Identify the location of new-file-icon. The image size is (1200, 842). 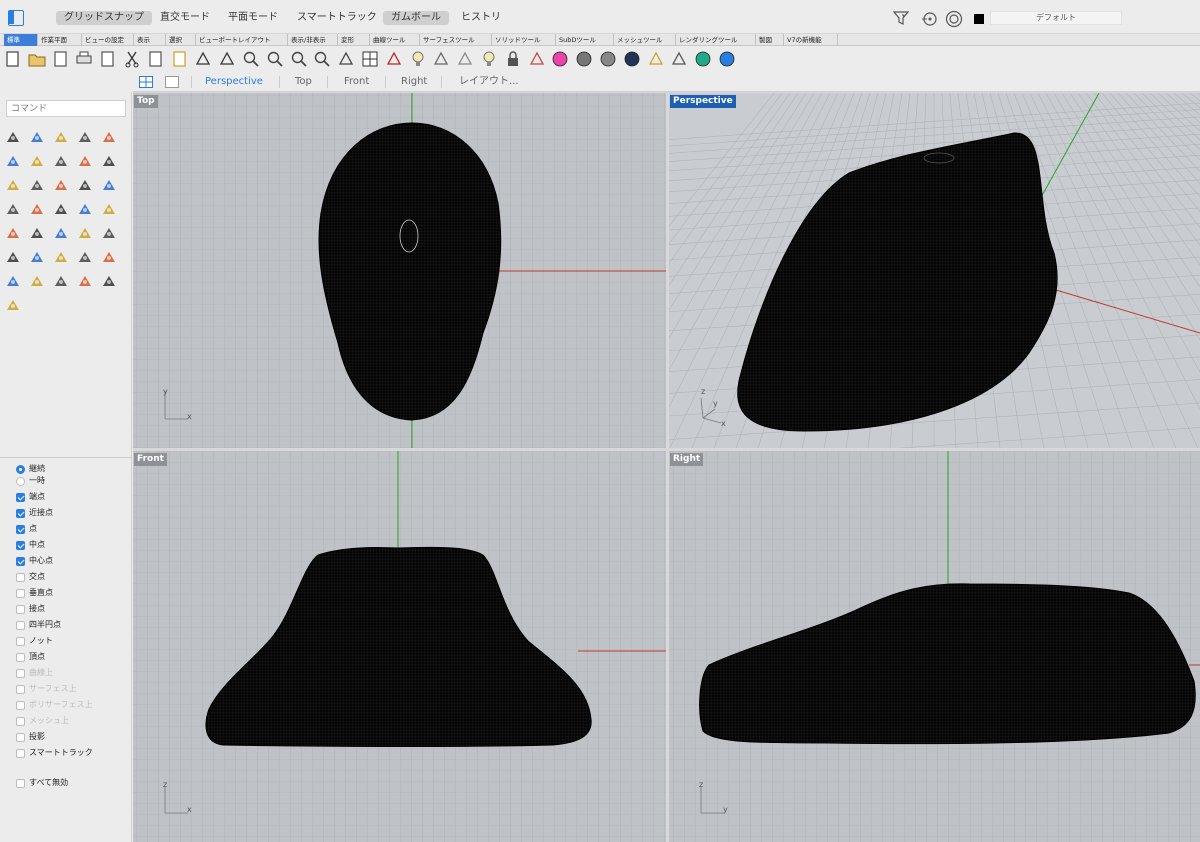
(13, 59).